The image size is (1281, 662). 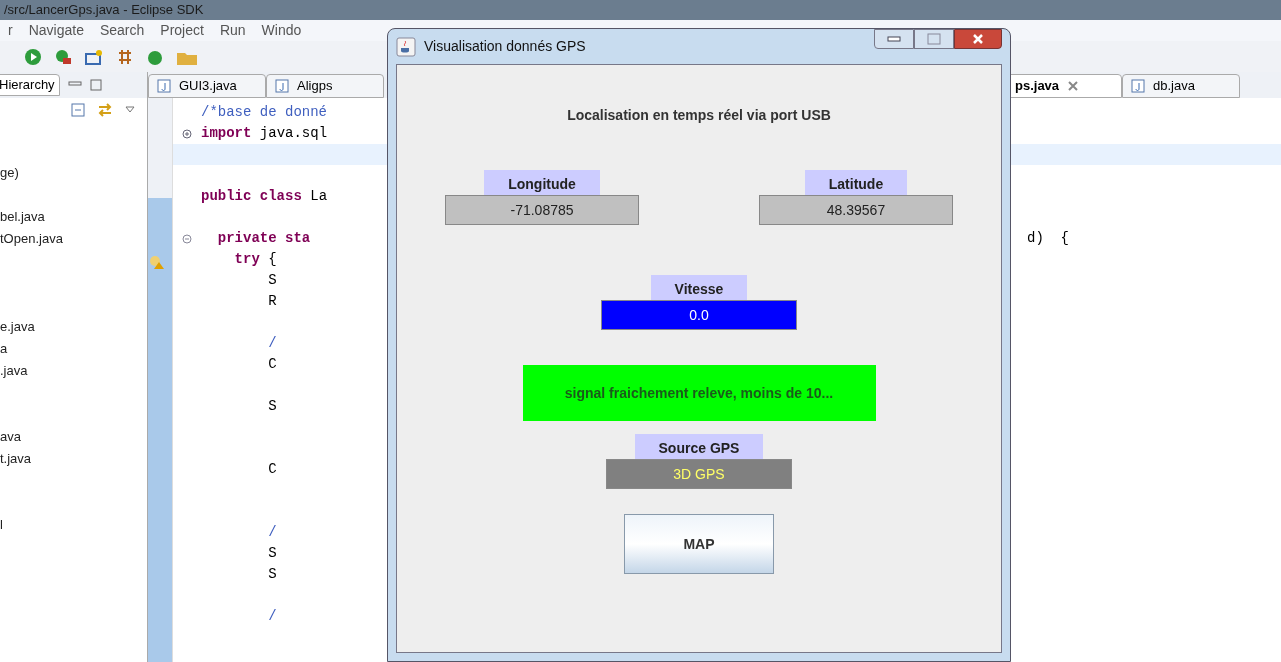 I want to click on field-label: Vitesse, so click(x=699, y=287).